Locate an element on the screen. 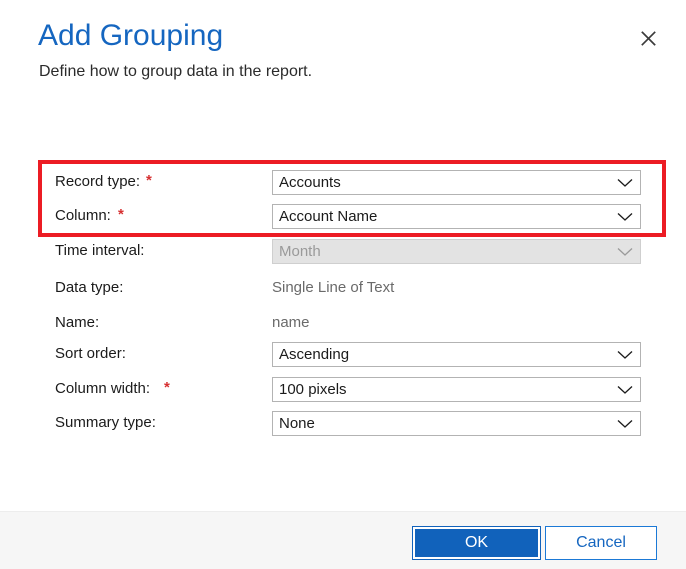 Image resolution: width=686 pixels, height=569 pixels. label-column-width: Column width: is located at coordinates (103, 388).